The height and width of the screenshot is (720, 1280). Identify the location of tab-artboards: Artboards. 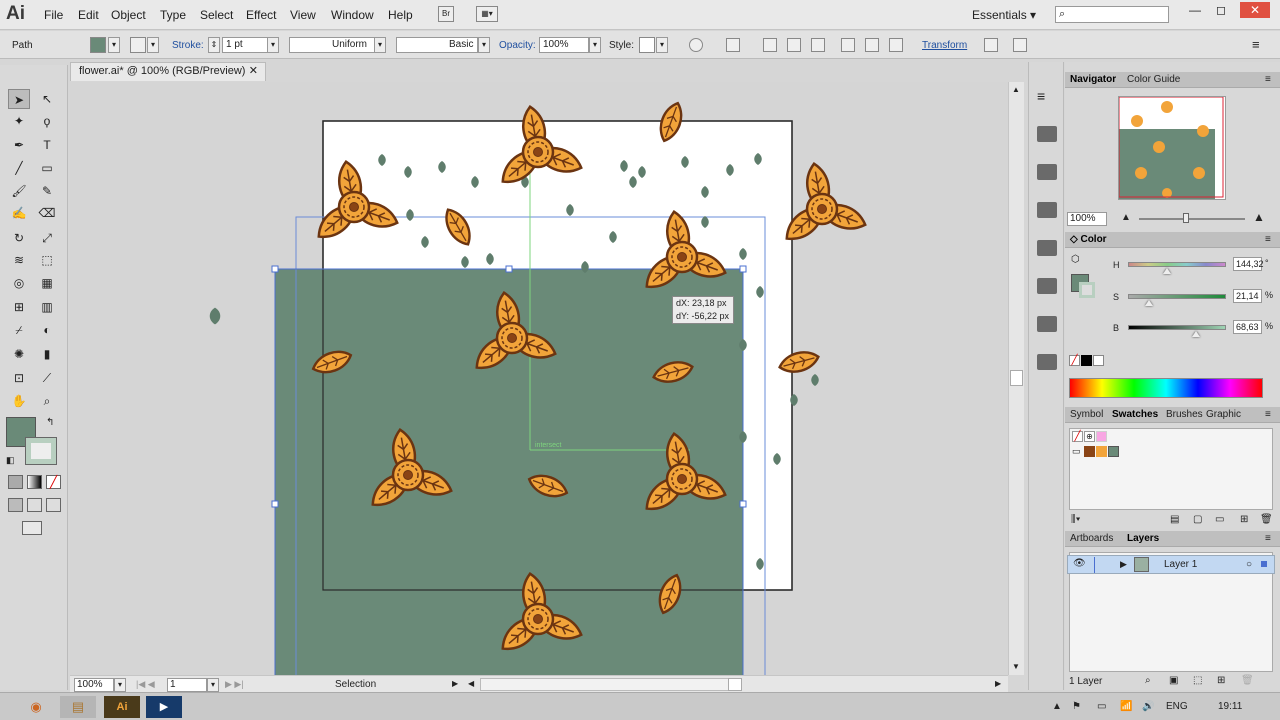
(1091, 538).